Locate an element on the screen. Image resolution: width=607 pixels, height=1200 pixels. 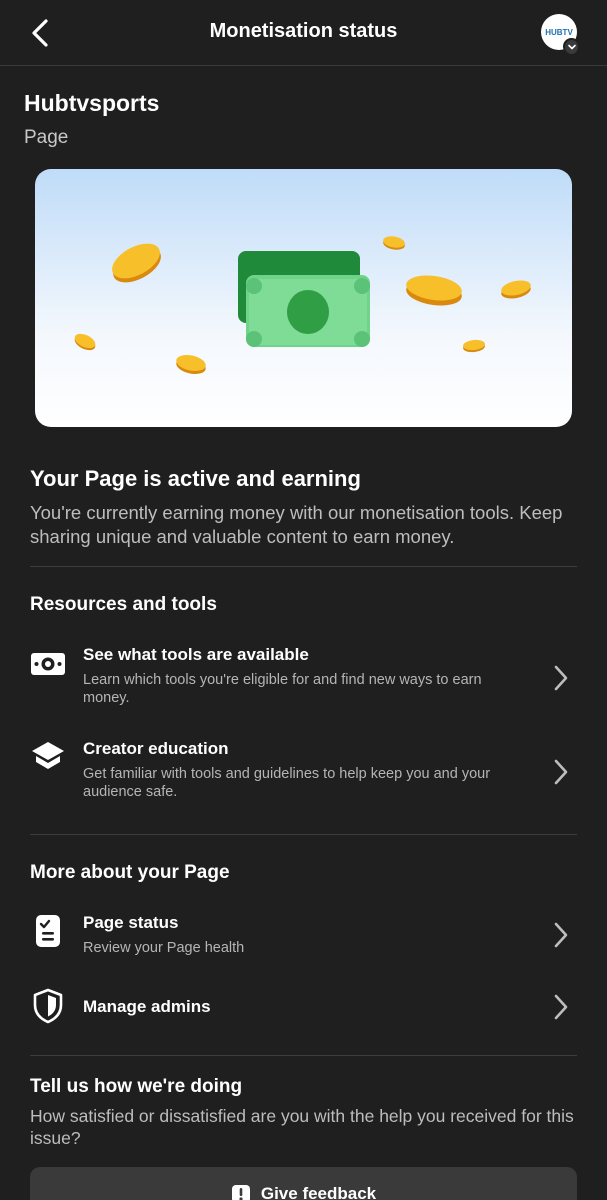
status-title: Your Page is active and earning is located at coordinates (195, 478).